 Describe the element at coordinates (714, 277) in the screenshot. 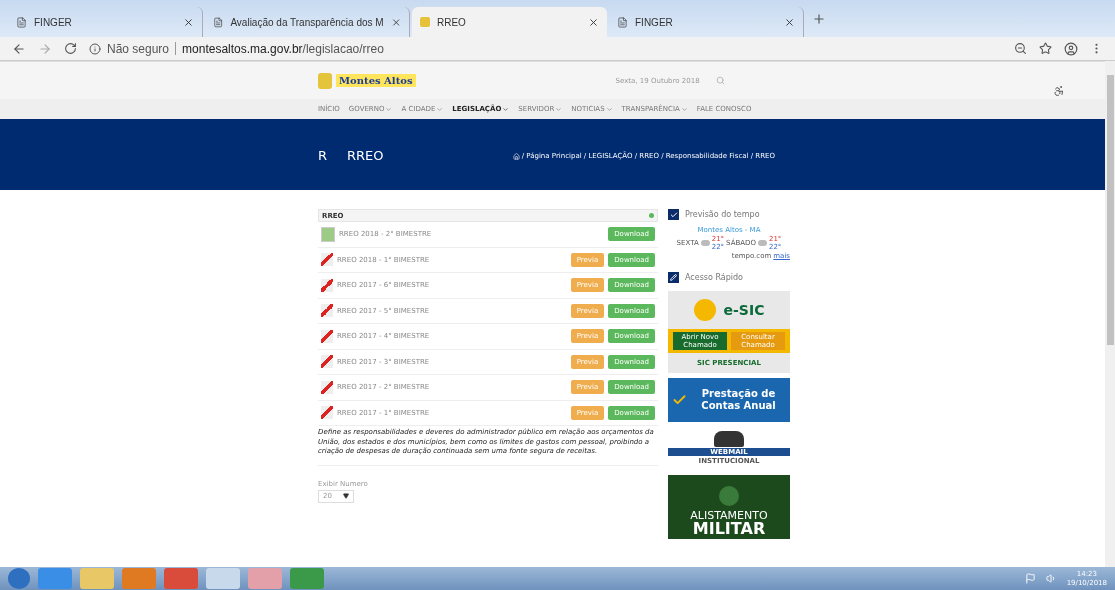

I see `section-title: Acesso Rápido` at that location.